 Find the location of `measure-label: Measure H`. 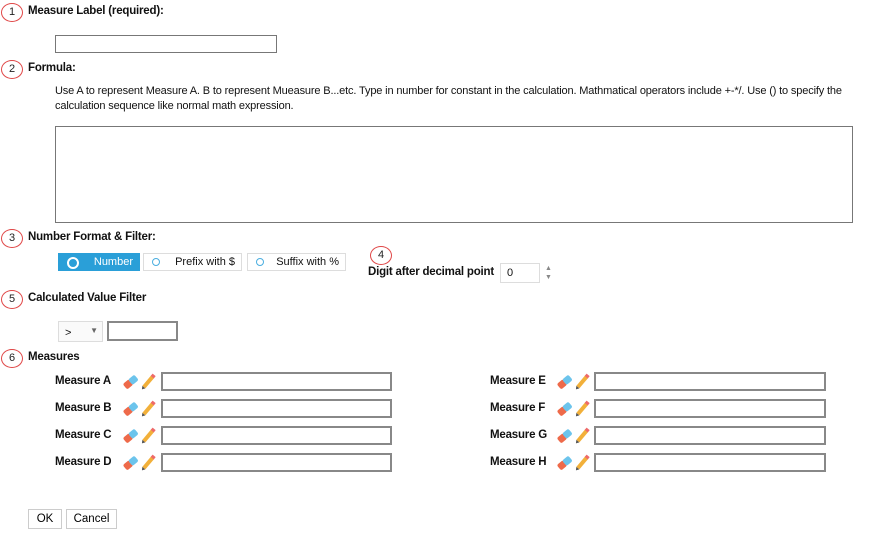

measure-label: Measure H is located at coordinates (518, 462).